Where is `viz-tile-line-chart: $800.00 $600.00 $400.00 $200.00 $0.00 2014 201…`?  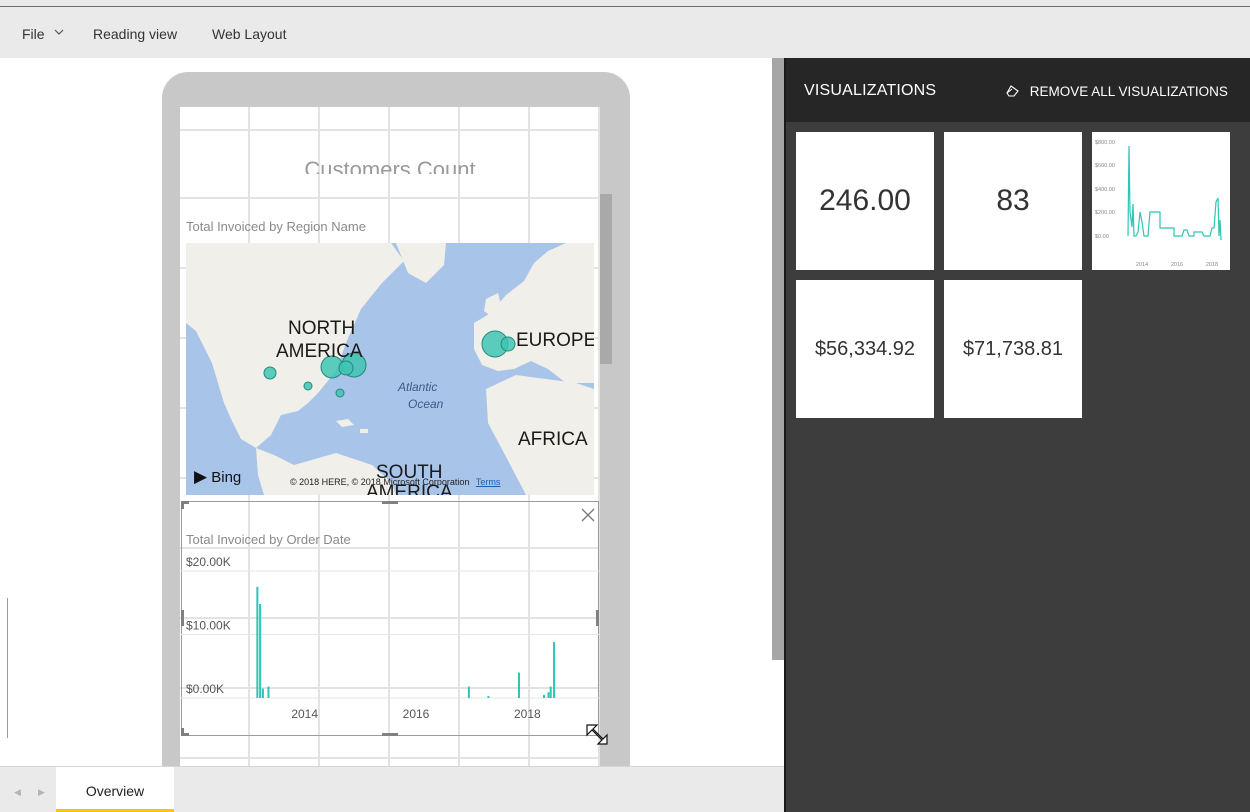 viz-tile-line-chart: $800.00 $600.00 $400.00 $200.00 $0.00 2014 201… is located at coordinates (1161, 201).